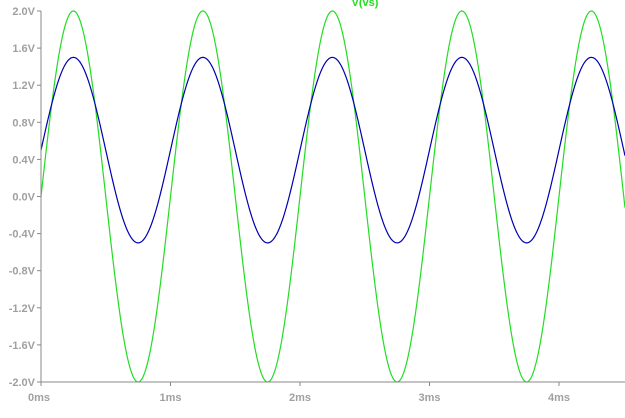 The height and width of the screenshot is (418, 625). I want to click on x-tick-label: 3ms, so click(429, 398).